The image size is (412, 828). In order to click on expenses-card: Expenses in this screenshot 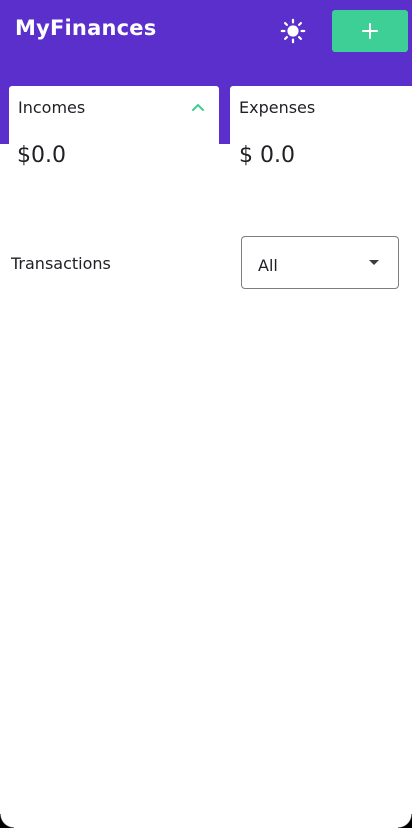, I will do `click(321, 115)`.